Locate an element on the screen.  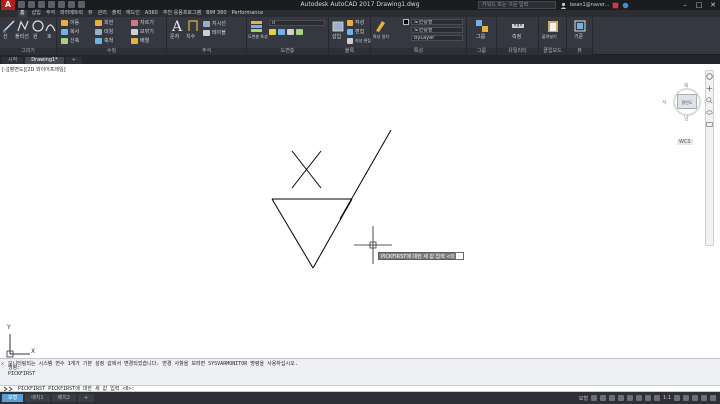
ribbon-tab-a360: A360 is located at coordinates (151, 13).